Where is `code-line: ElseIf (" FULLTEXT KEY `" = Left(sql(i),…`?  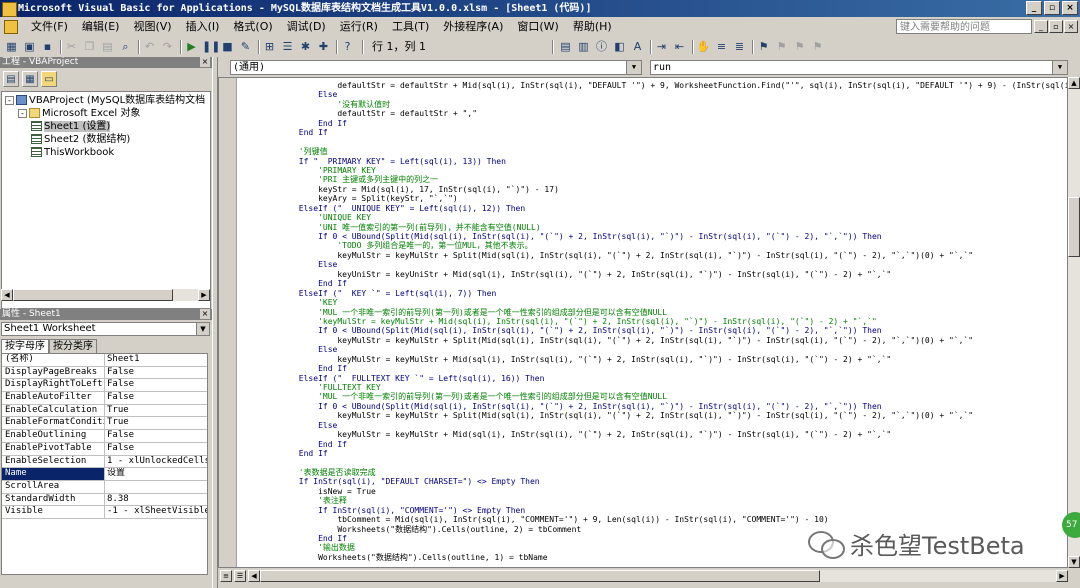
code-line: ElseIf (" FULLTEXT KEY `" = Left(sql(i),… is located at coordinates (654, 378).